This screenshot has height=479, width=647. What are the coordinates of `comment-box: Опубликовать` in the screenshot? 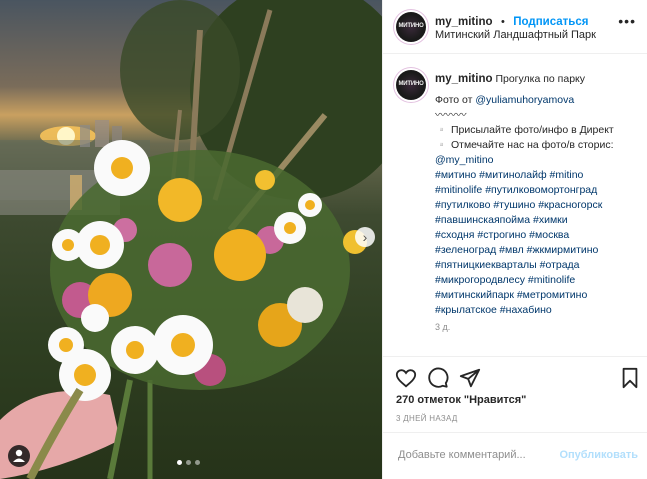 It's located at (515, 455).